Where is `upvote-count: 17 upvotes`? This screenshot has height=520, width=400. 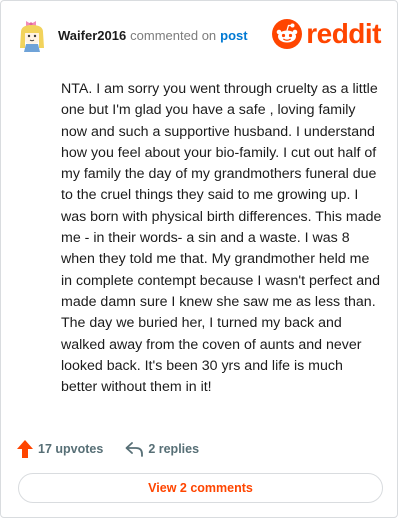
upvote-count: 17 upvotes is located at coordinates (71, 449).